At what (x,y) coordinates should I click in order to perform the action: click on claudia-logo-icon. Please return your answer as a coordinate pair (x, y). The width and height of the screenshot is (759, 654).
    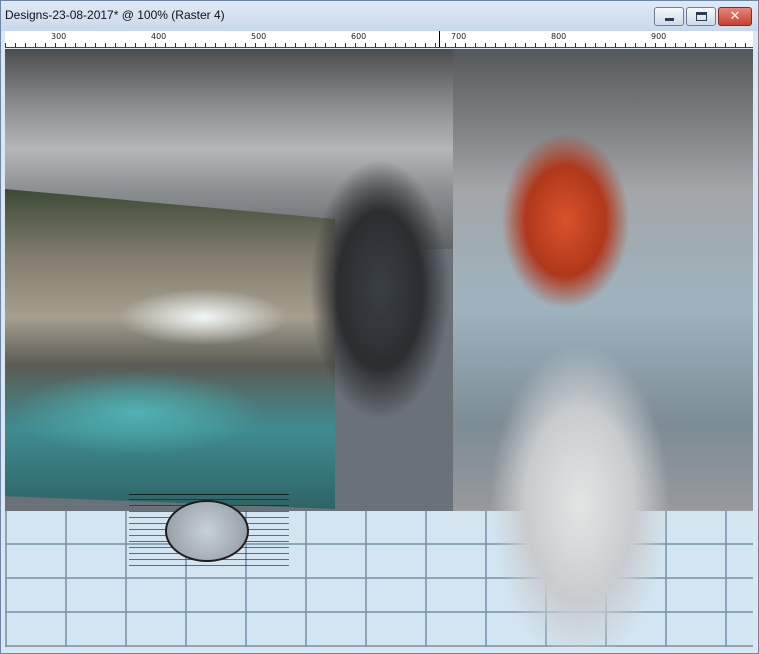
    Looking at the image, I should click on (207, 531).